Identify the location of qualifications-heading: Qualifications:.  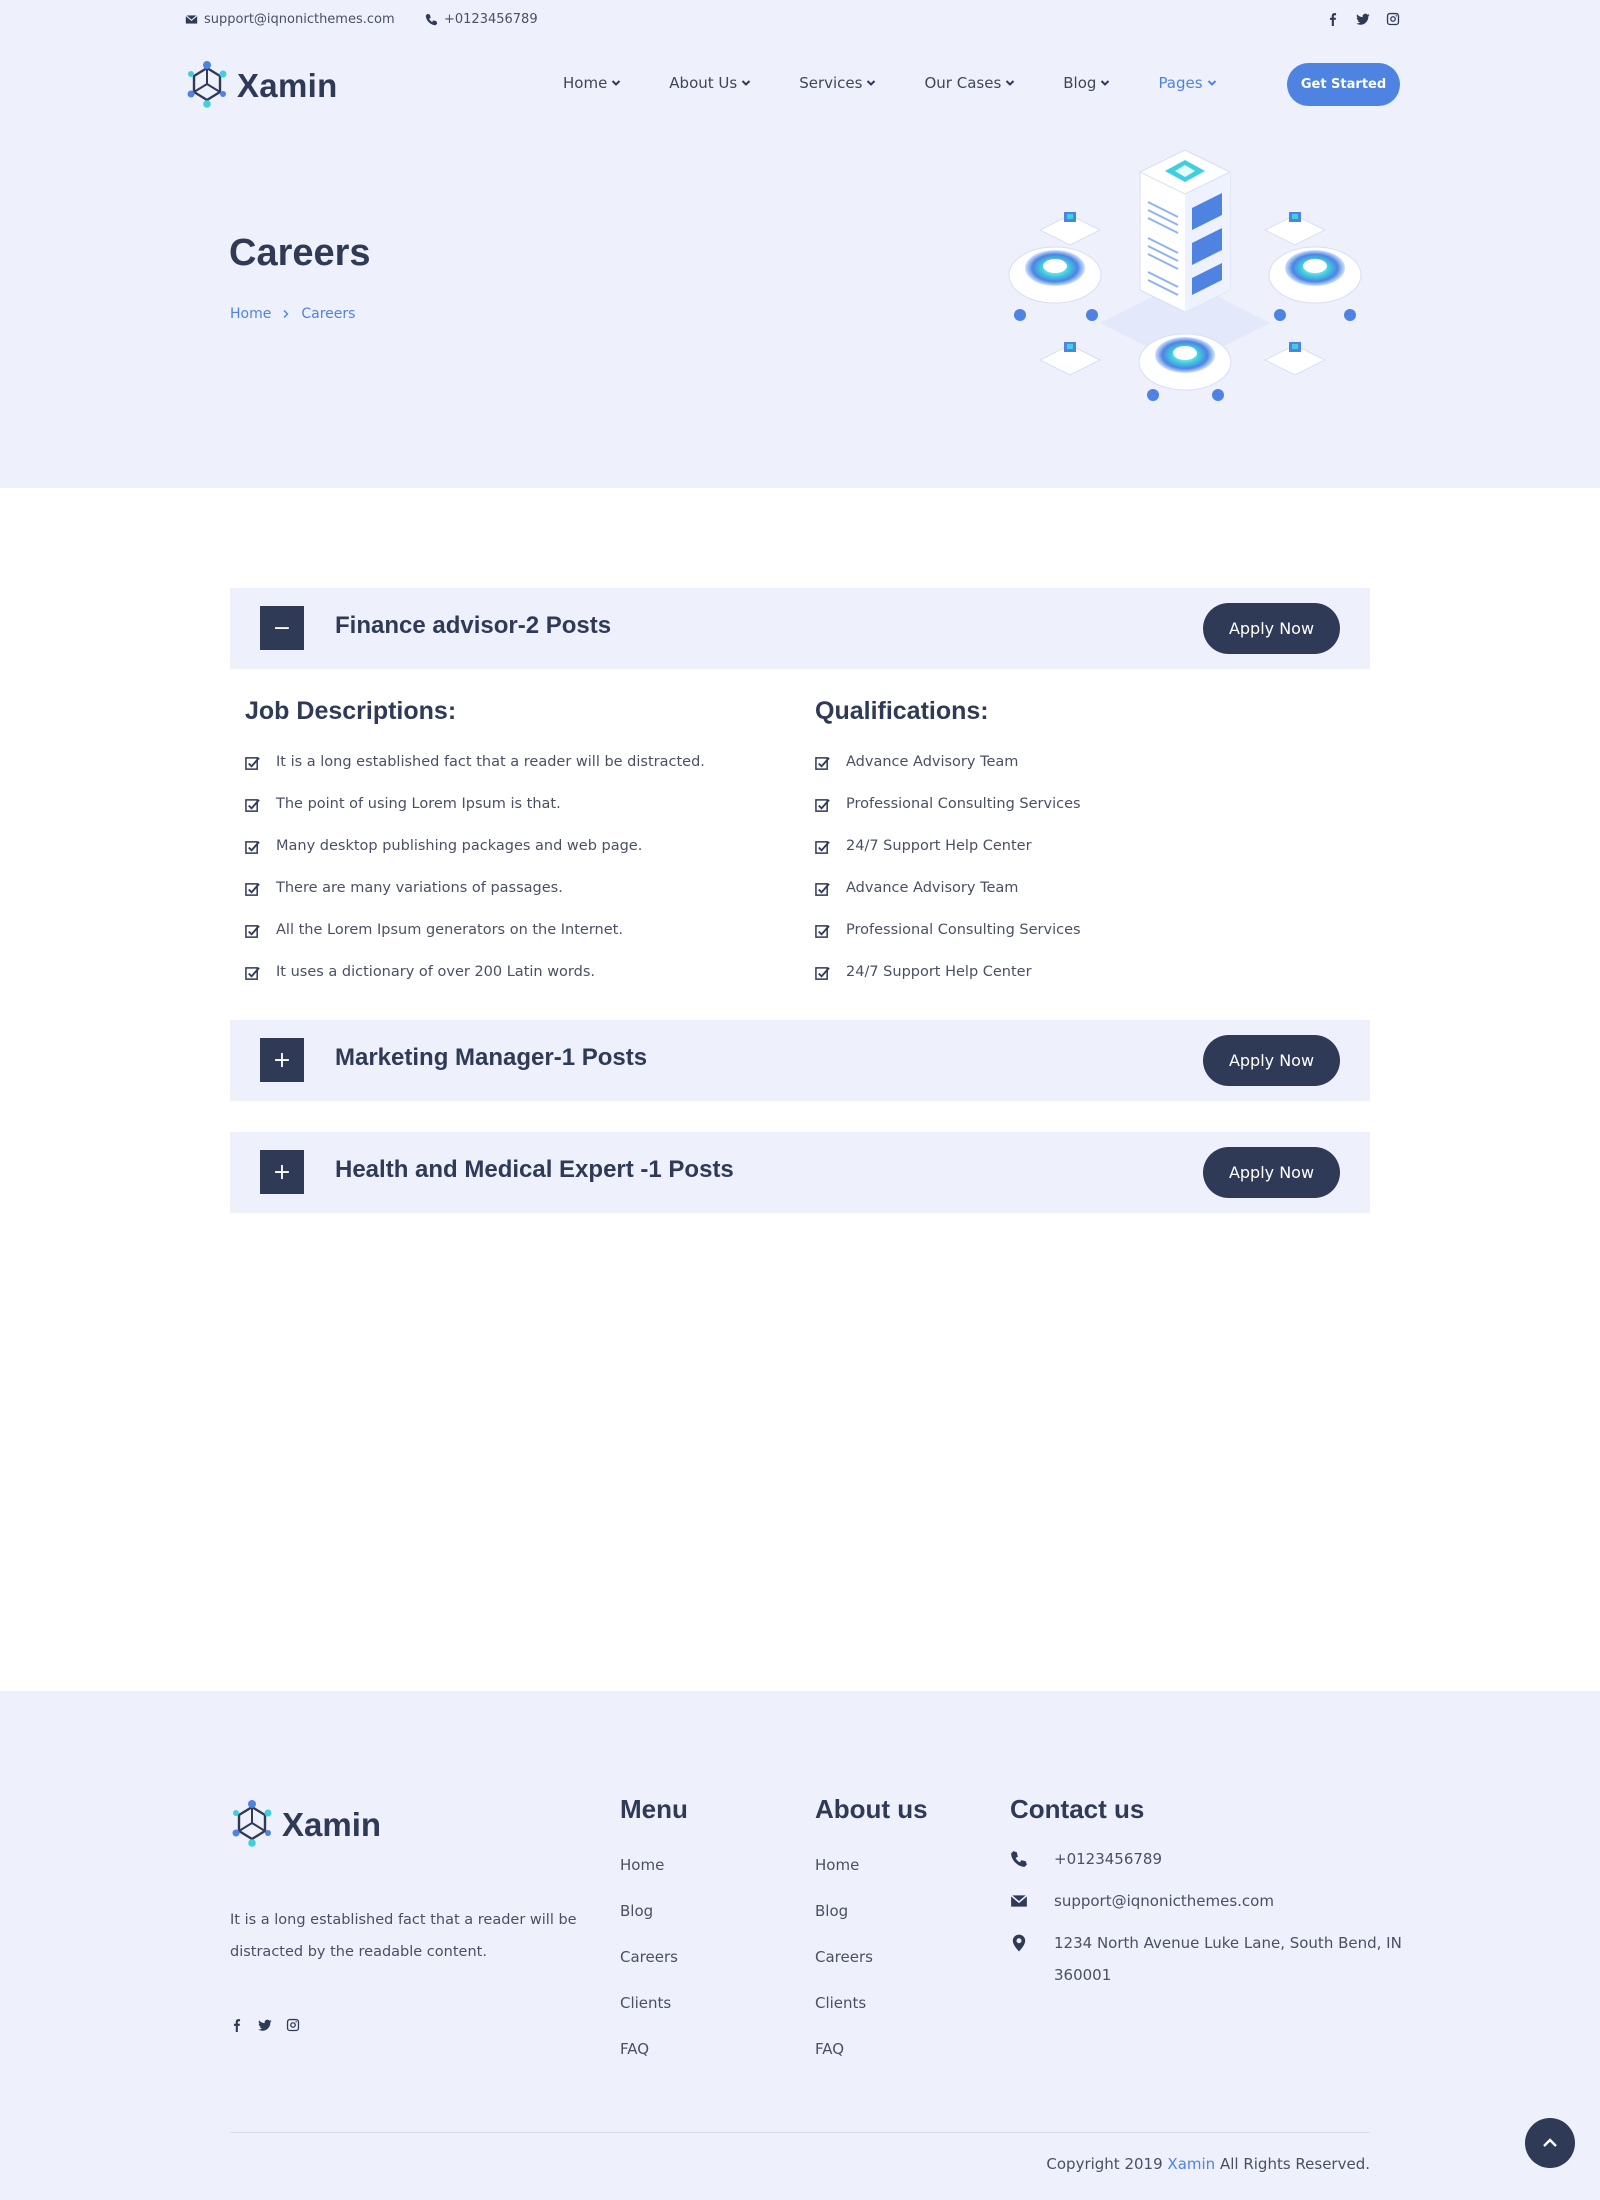
(902, 711).